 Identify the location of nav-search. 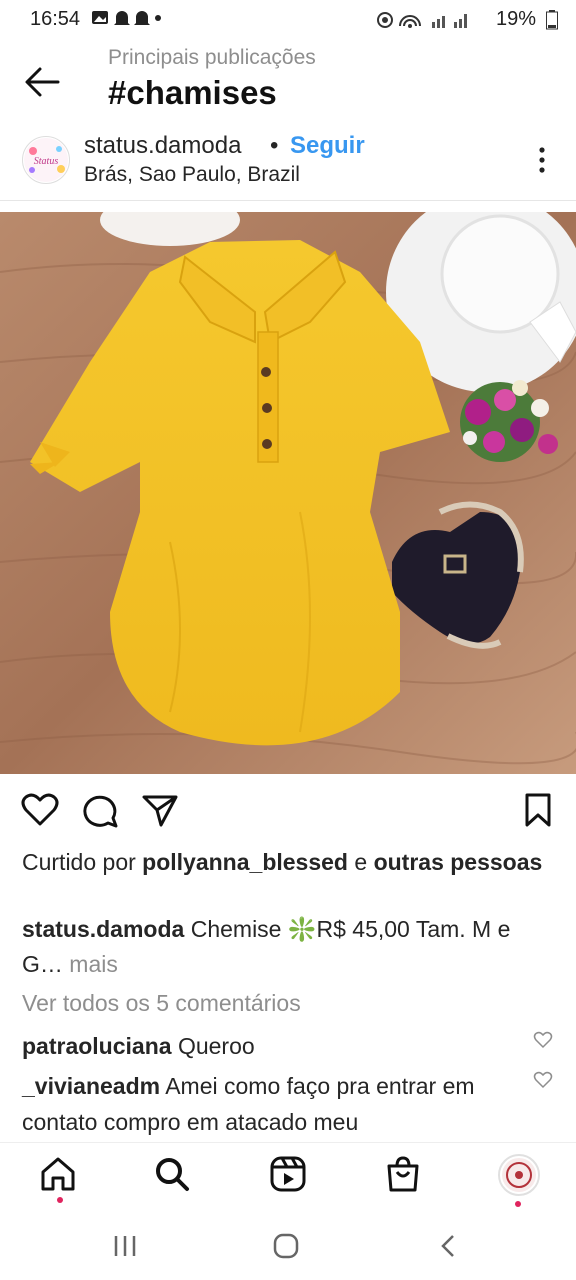
(172, 1174).